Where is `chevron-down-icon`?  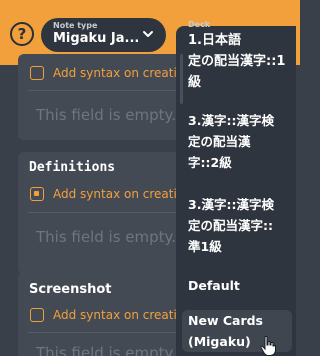 chevron-down-icon is located at coordinates (148, 34).